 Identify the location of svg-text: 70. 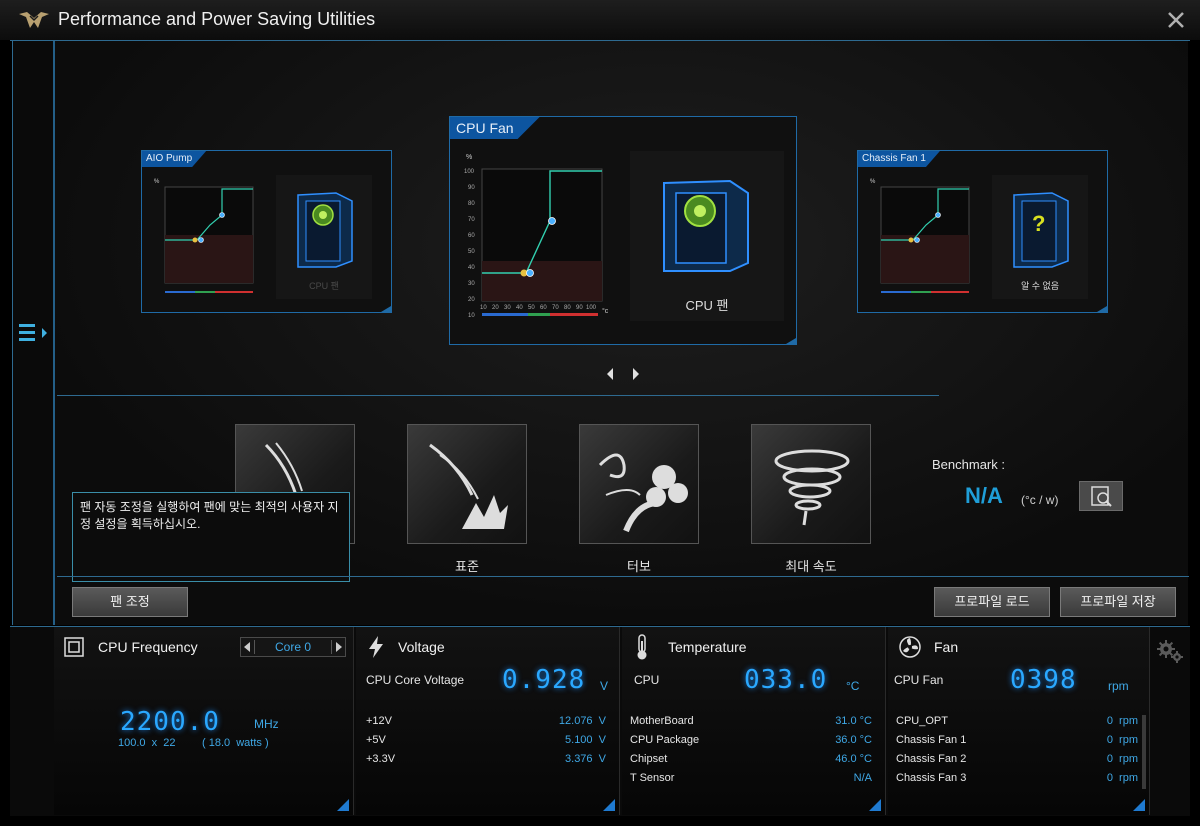
(471, 220).